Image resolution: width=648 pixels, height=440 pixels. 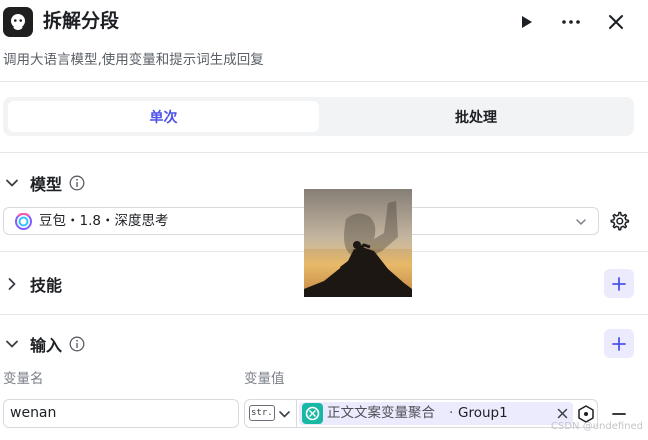 What do you see at coordinates (133, 60) in the screenshot?
I see `node-description: 调用大语言模型,使用变量和提示词生成回复` at bounding box center [133, 60].